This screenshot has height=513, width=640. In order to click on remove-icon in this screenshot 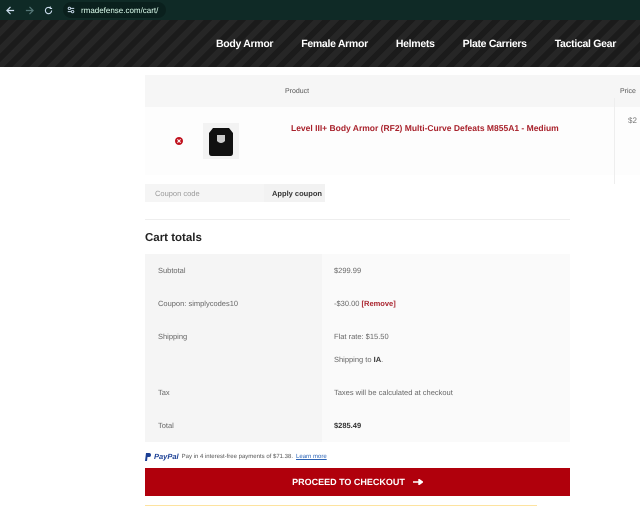, I will do `click(179, 141)`.